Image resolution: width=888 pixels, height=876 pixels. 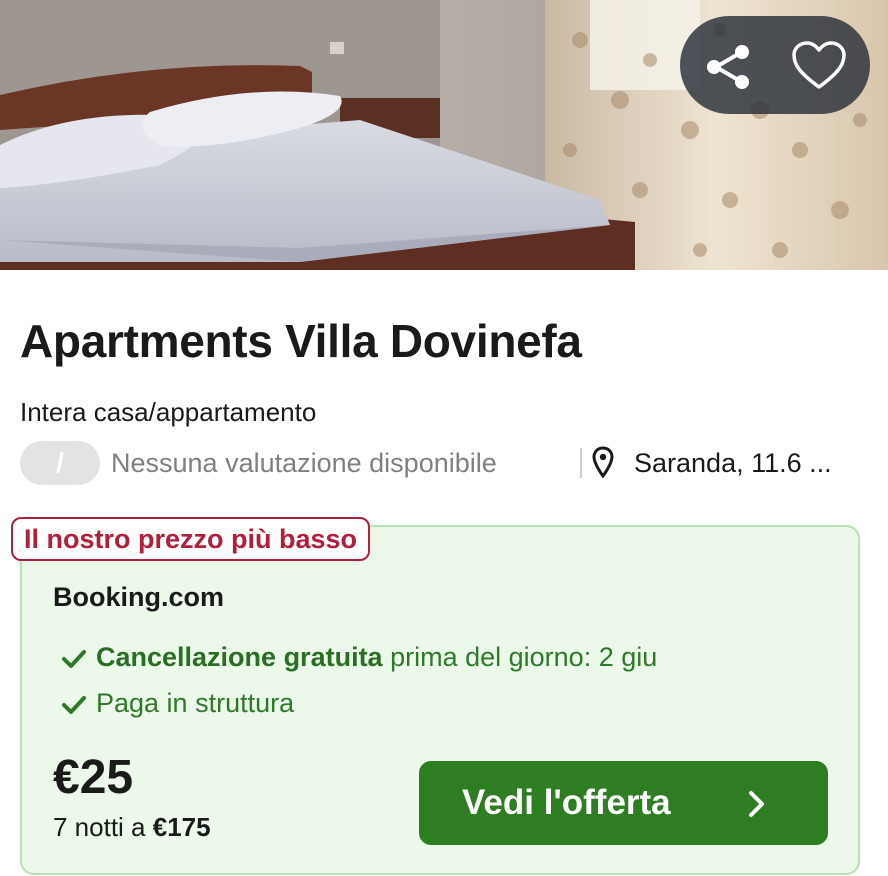 What do you see at coordinates (304, 463) in the screenshot?
I see `rating-text: Nessuna valutazione disponibile` at bounding box center [304, 463].